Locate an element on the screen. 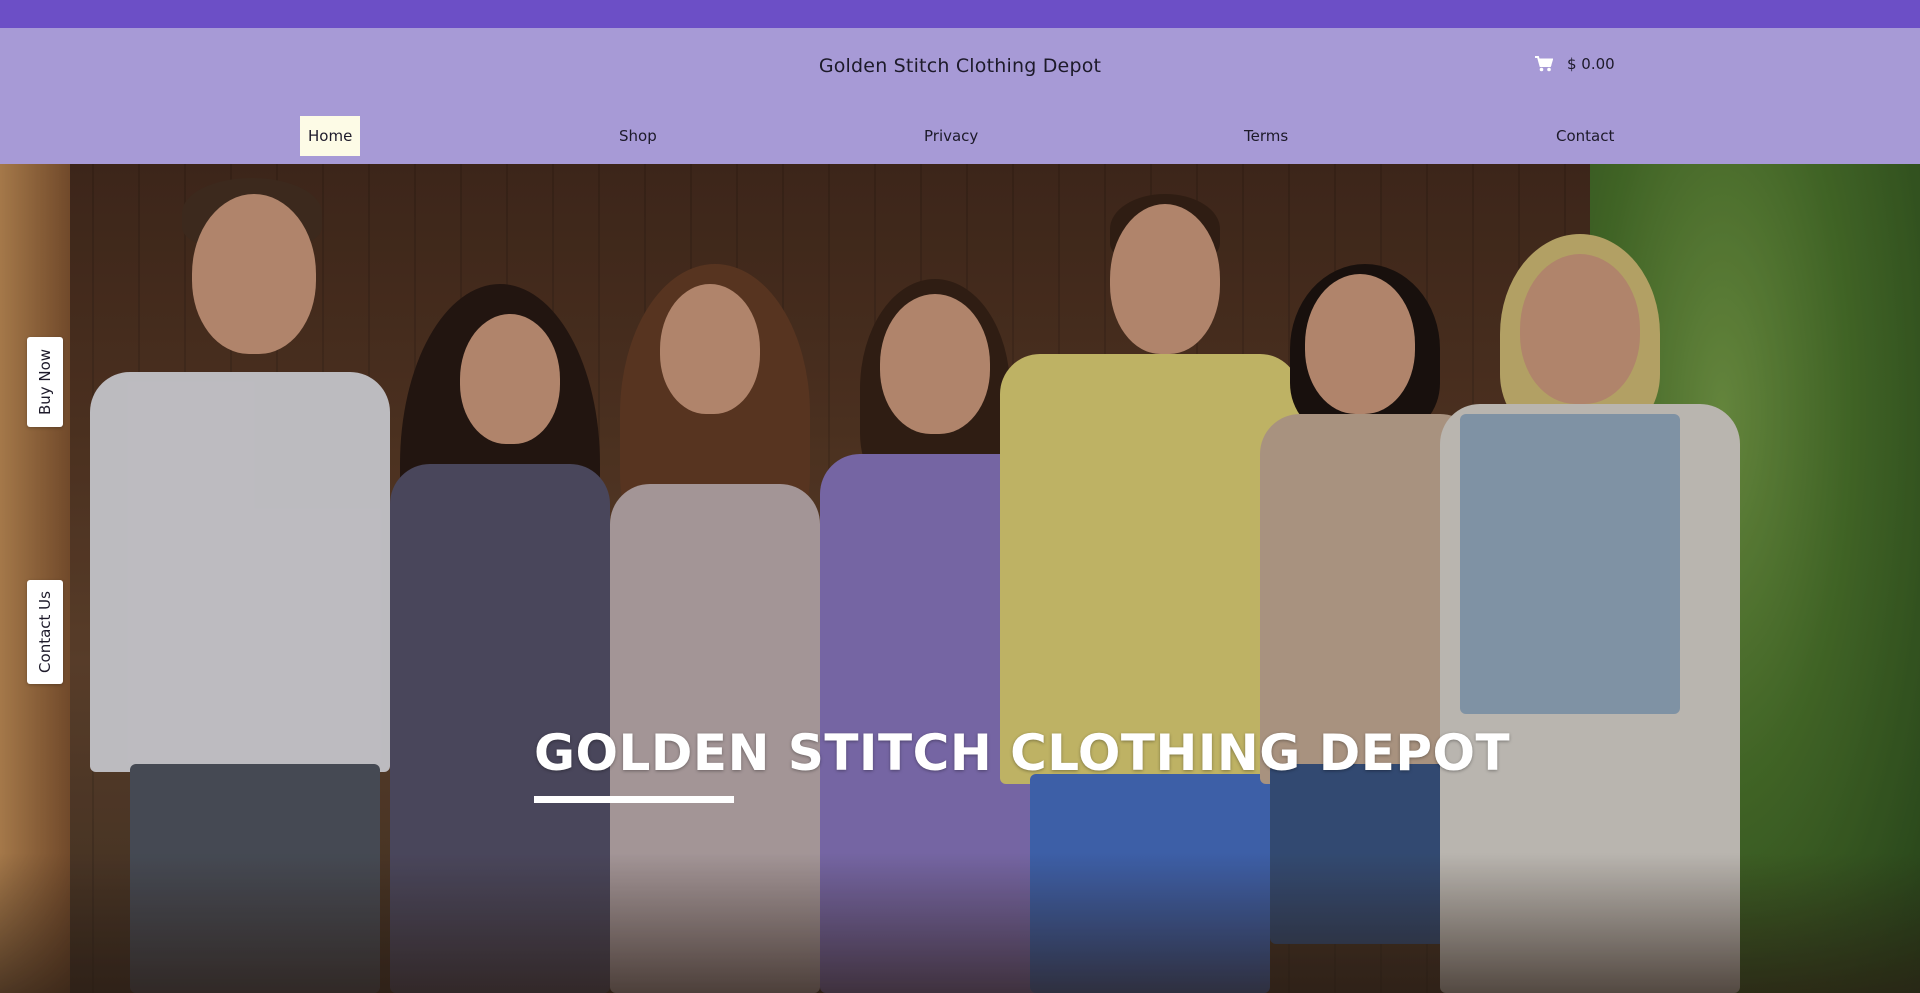 Image resolution: width=1920 pixels, height=993 pixels. buy-now-label: Buy Now is located at coordinates (45, 382).